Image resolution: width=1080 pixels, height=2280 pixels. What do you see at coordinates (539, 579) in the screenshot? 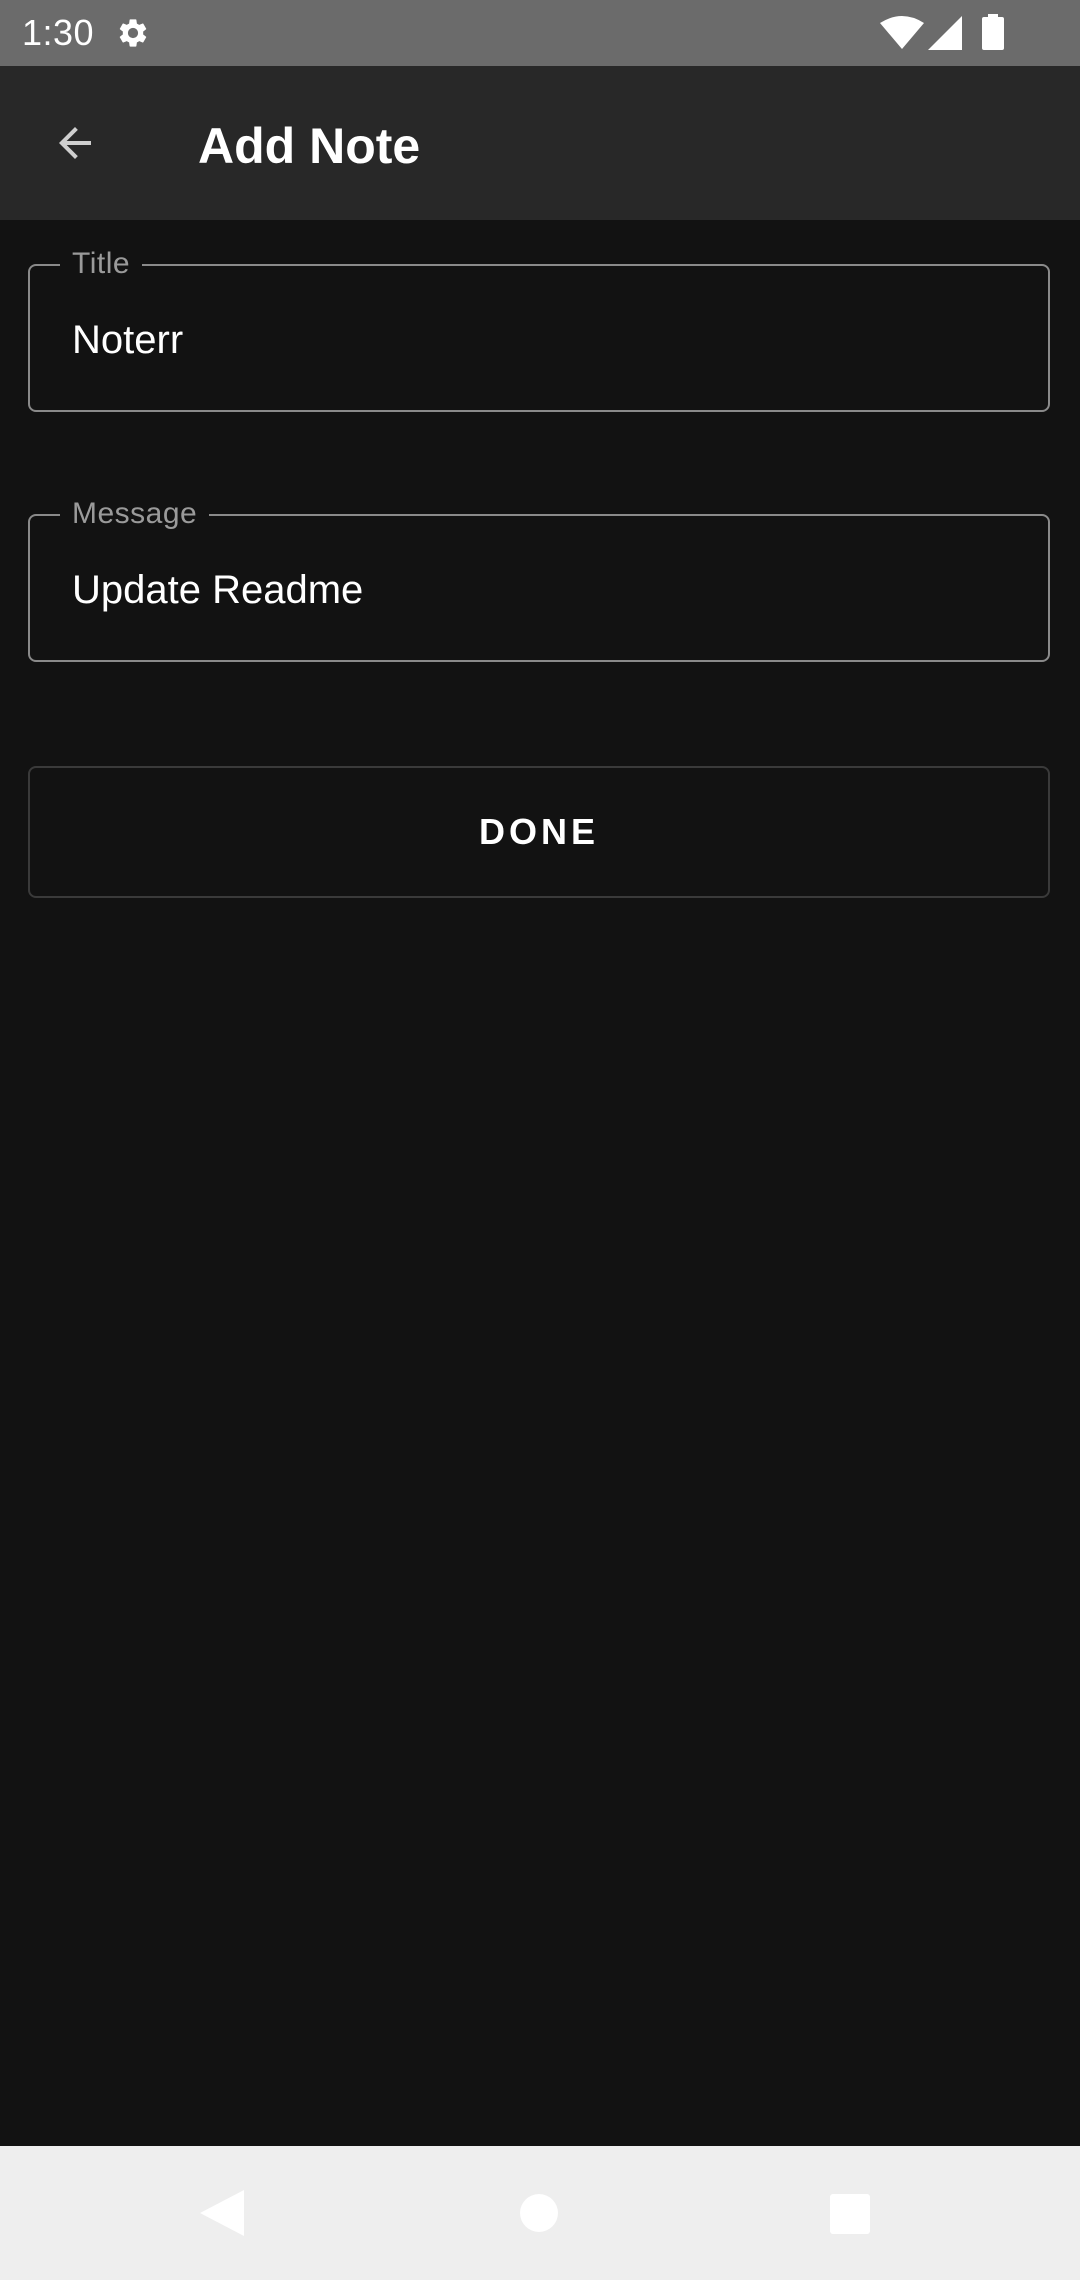
I see `message-field: Message Update Readme` at bounding box center [539, 579].